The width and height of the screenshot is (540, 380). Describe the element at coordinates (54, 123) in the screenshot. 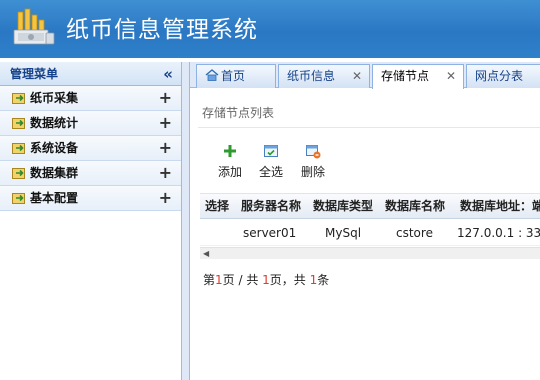

I see `sidebar-item-label: 数据统计` at that location.